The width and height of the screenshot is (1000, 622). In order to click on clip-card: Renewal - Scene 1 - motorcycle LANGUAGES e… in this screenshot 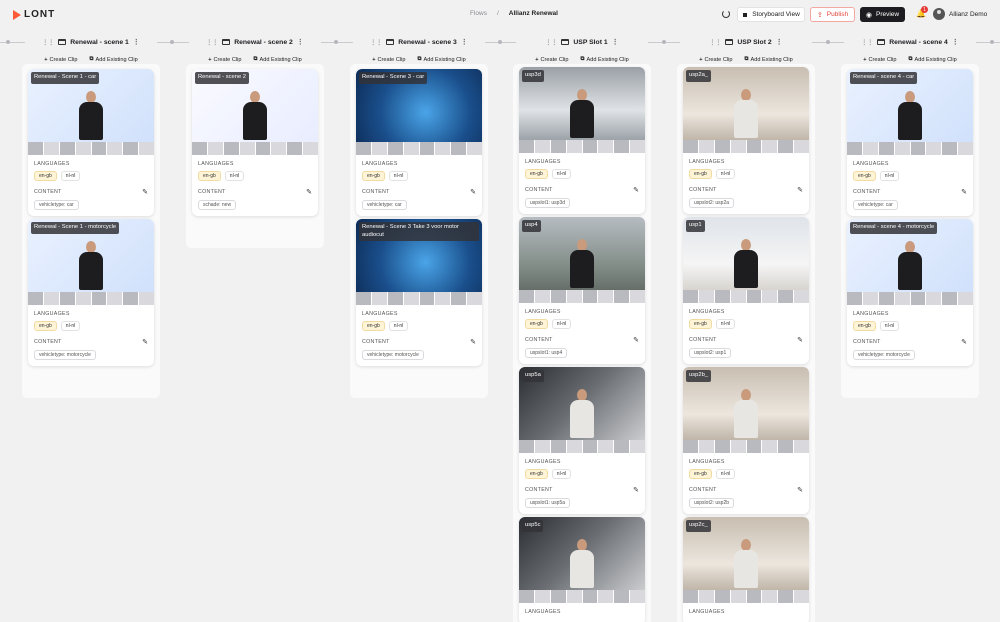, I will do `click(91, 292)`.